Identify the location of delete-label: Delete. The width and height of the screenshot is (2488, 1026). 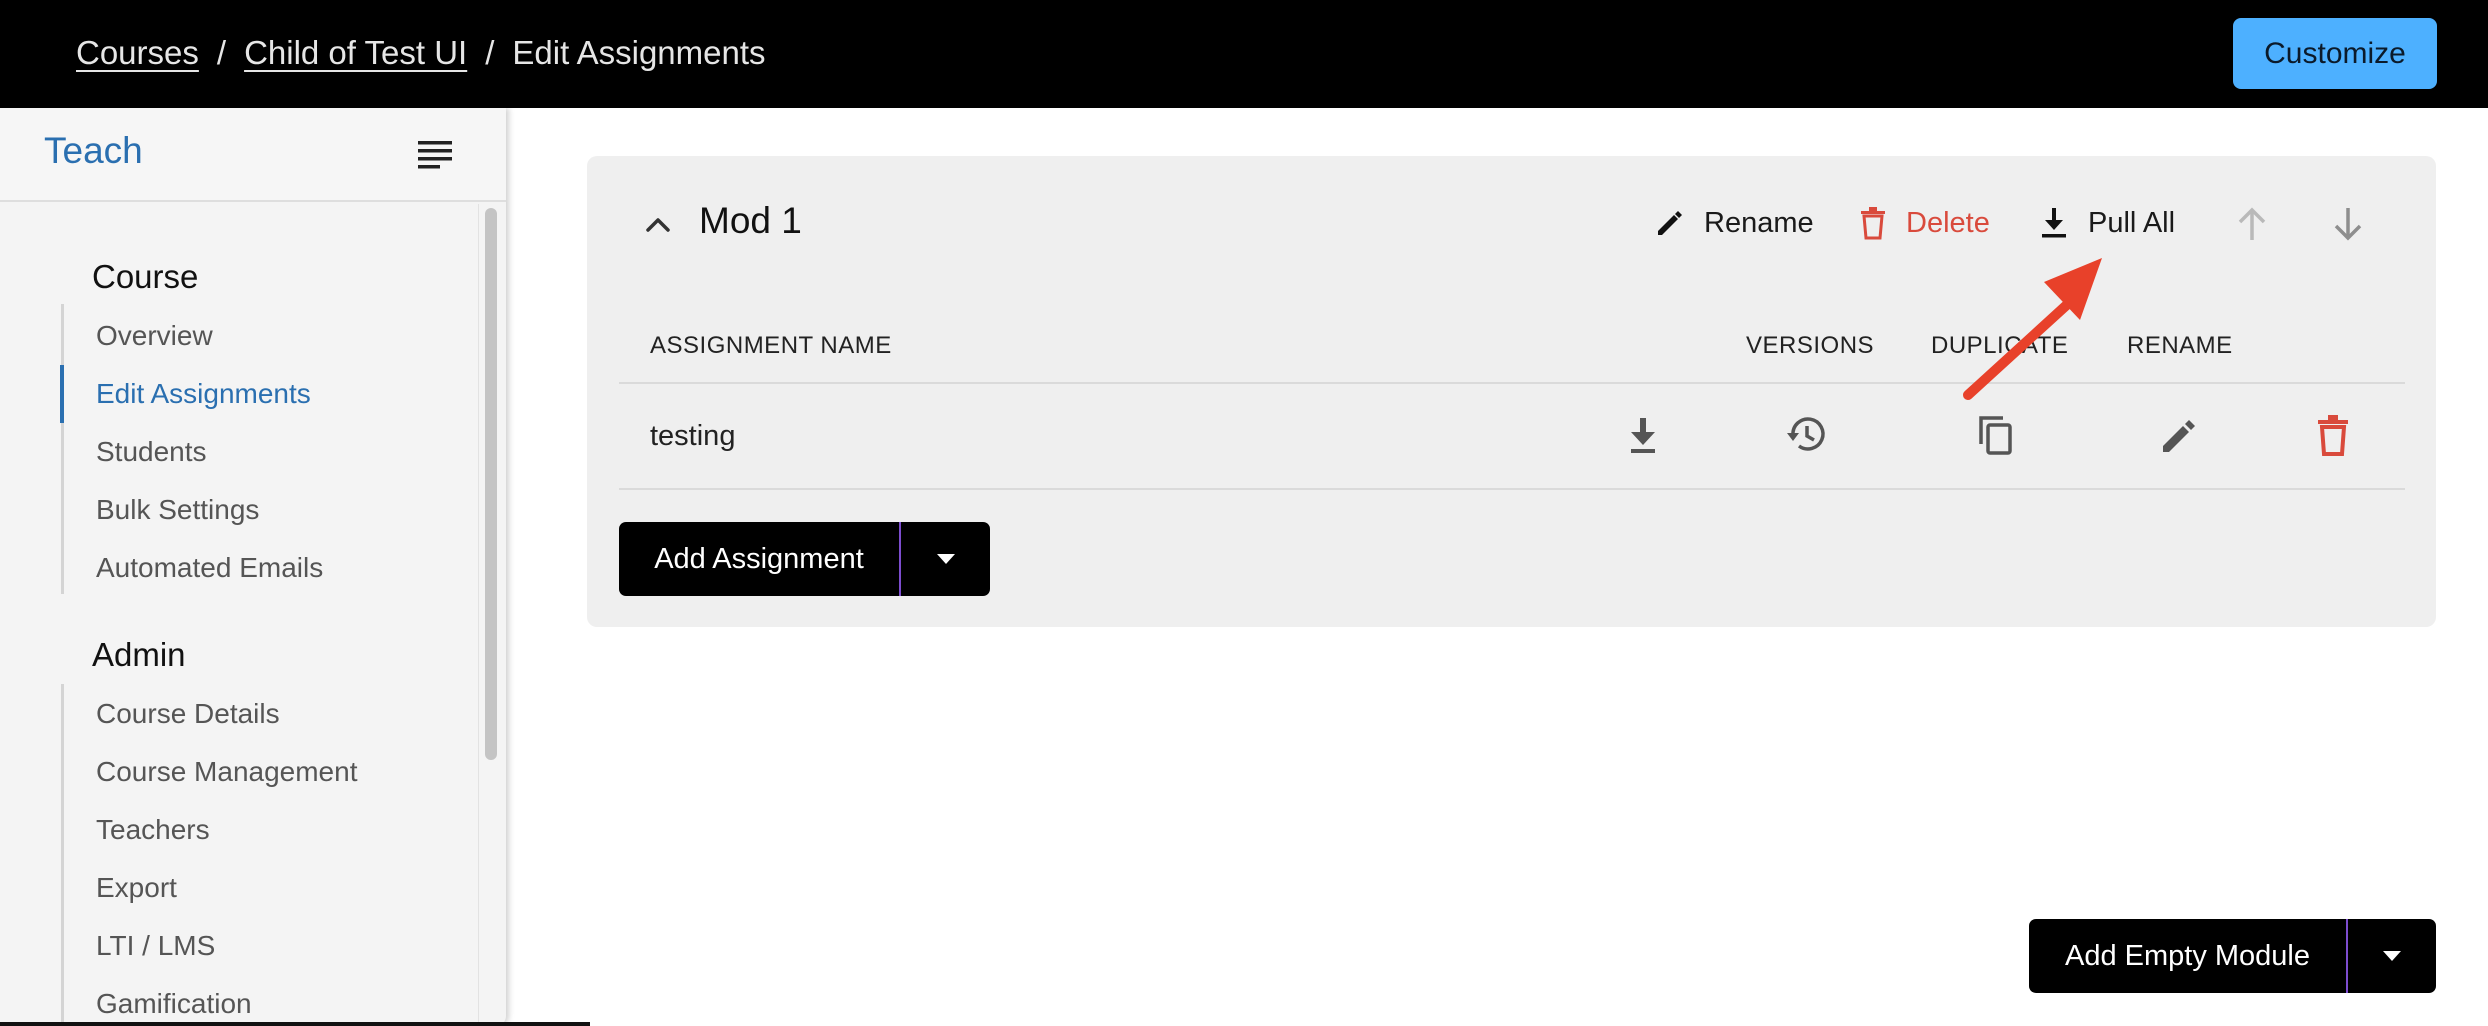
(1948, 222).